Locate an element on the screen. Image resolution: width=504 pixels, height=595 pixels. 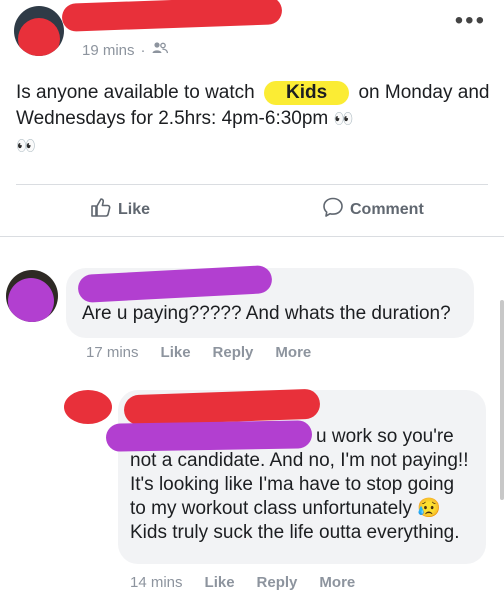
post-meta: 19 mins · is located at coordinates (125, 50).